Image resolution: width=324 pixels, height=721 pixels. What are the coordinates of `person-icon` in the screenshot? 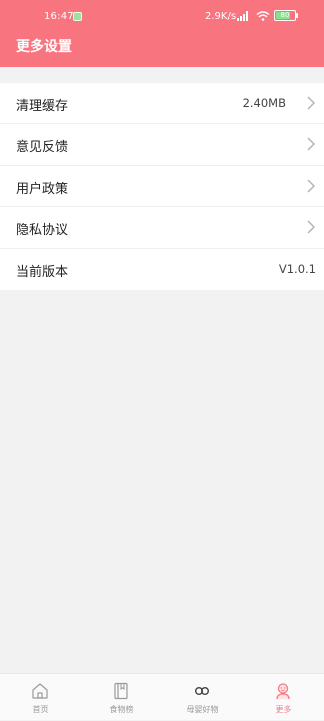 It's located at (283, 691).